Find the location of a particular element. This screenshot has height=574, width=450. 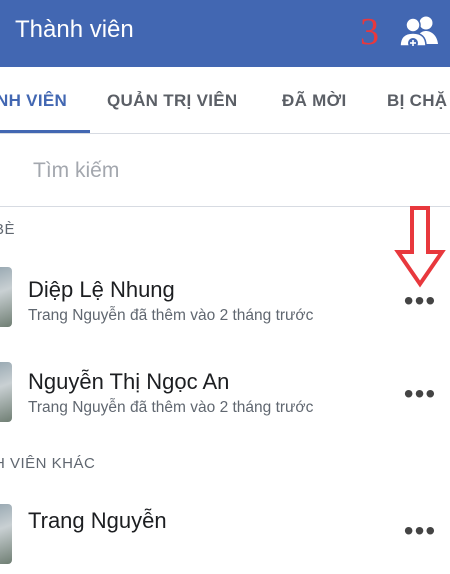

member-tabs: NH VIÊN QUẢN TRỊ VIÊN ĐÃ MỜI BỊ CHẶ is located at coordinates (225, 100).